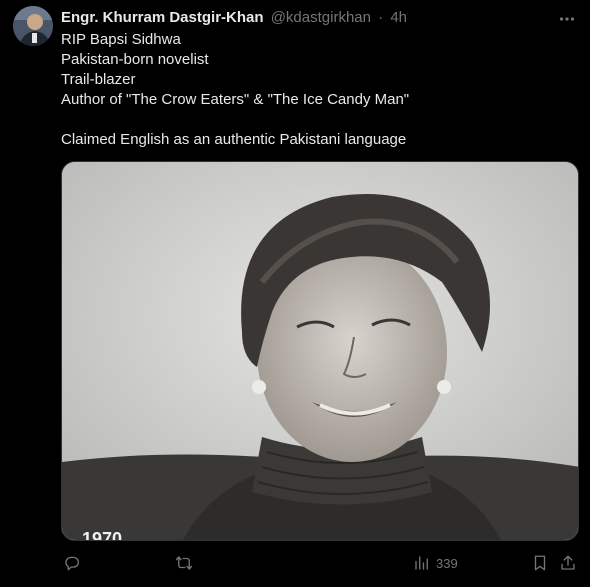 This screenshot has width=590, height=587. I want to click on reply-button, so click(72, 563).